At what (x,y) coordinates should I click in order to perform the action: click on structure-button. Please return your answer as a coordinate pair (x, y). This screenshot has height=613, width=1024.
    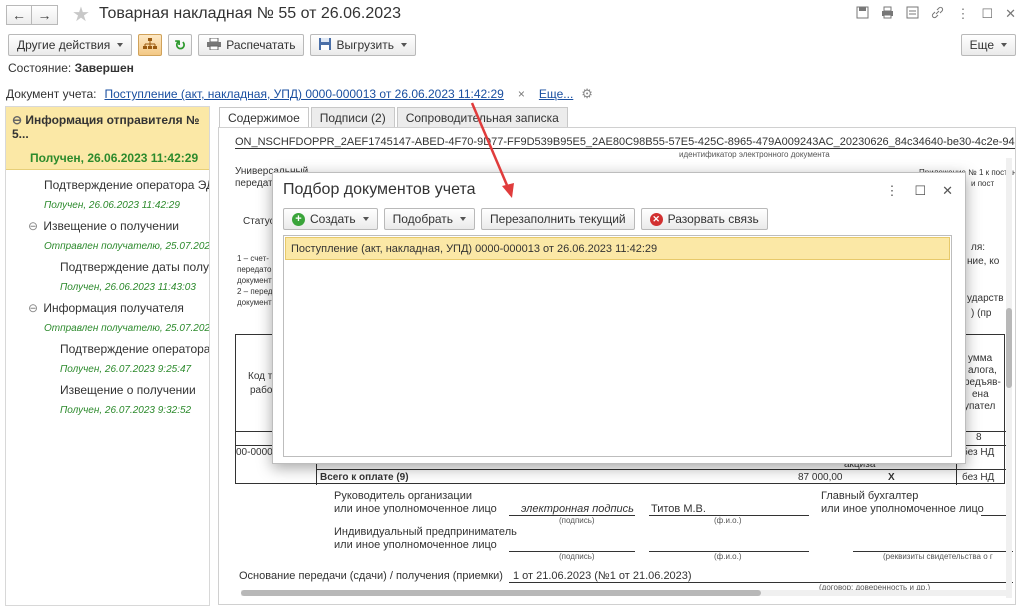
    Looking at the image, I should click on (150, 45).